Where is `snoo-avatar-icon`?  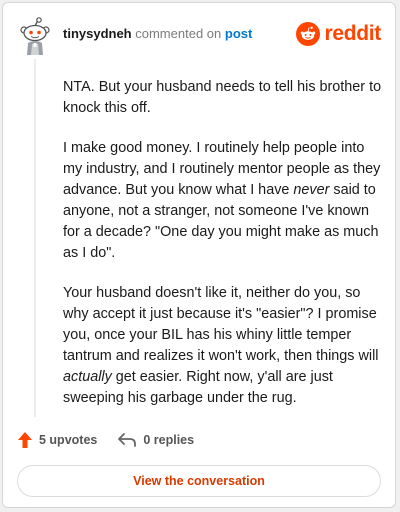 snoo-avatar-icon is located at coordinates (35, 36).